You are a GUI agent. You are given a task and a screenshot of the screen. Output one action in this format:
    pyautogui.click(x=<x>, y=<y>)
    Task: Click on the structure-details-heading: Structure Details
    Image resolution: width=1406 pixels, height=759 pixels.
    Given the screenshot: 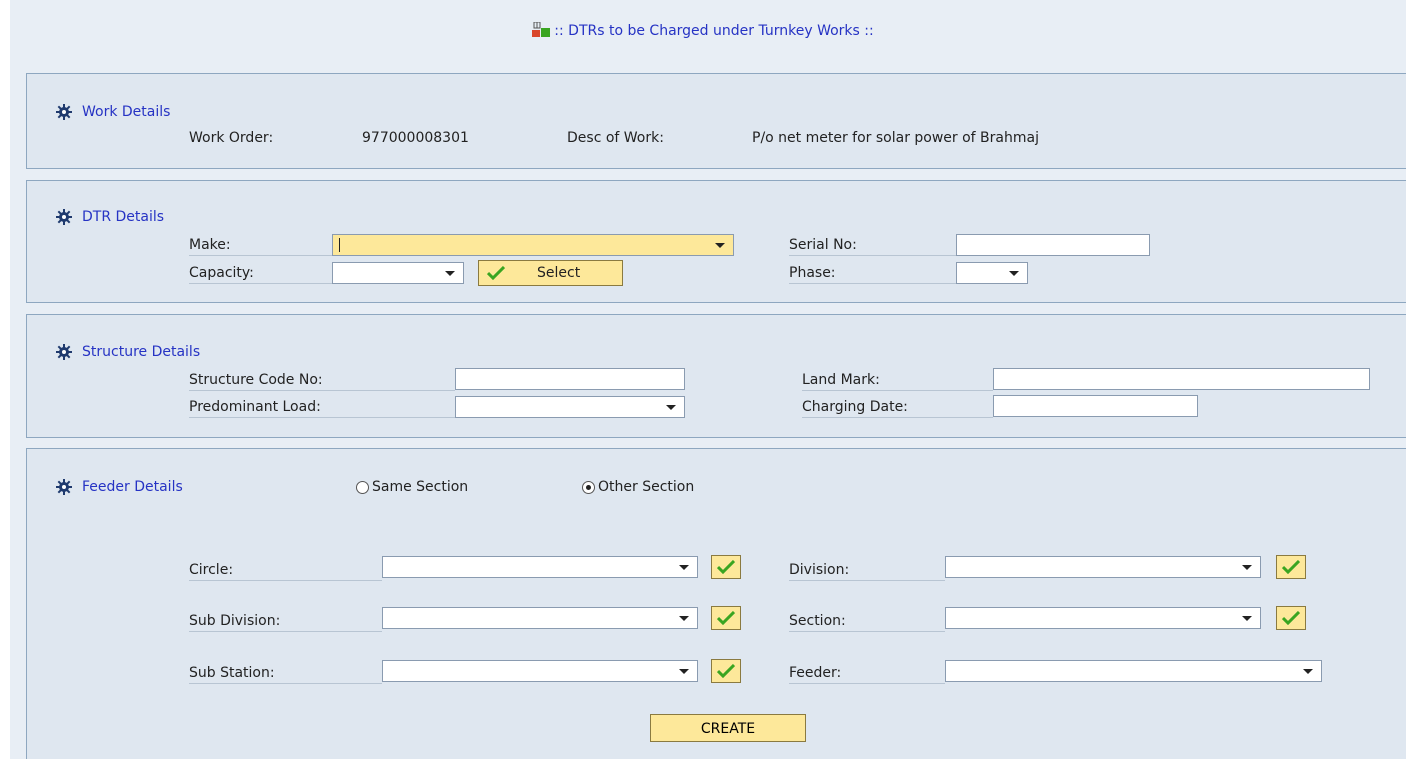 What is the action you would take?
    pyautogui.click(x=128, y=352)
    